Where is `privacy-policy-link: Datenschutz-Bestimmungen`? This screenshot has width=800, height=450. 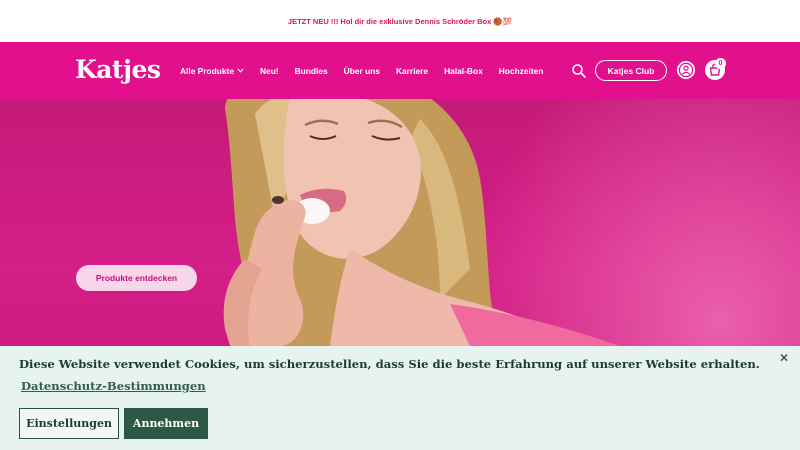
privacy-policy-link: Datenschutz-Bestimmungen is located at coordinates (113, 386).